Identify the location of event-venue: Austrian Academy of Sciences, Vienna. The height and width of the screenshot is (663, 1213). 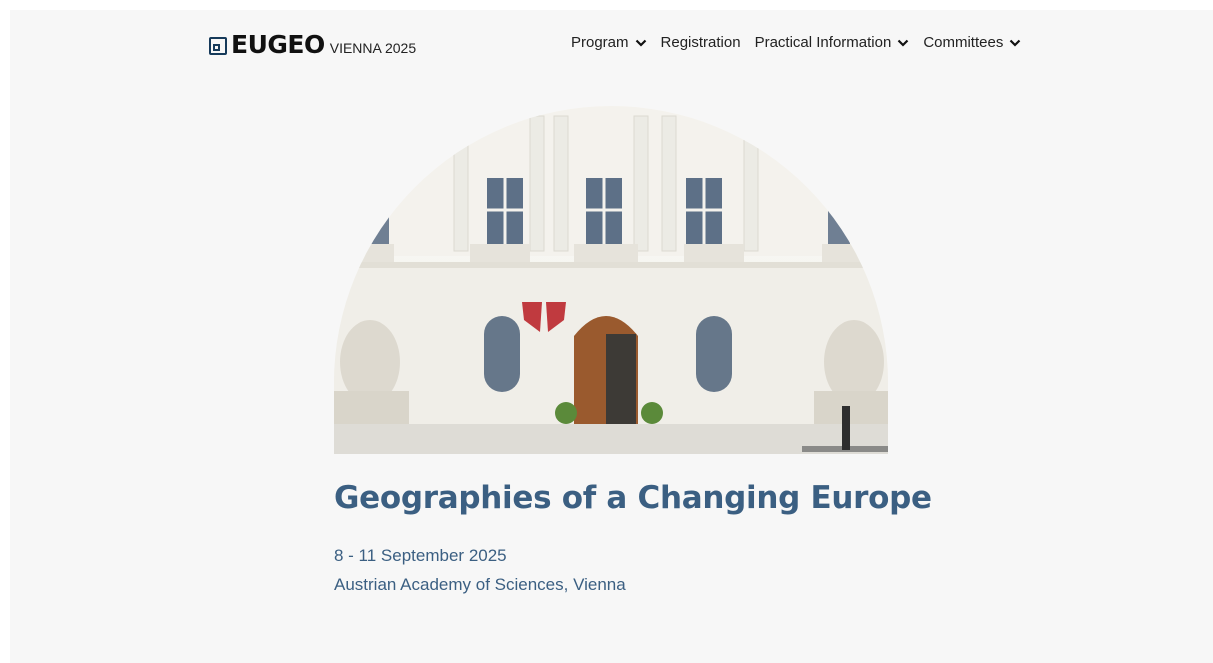
(480, 584).